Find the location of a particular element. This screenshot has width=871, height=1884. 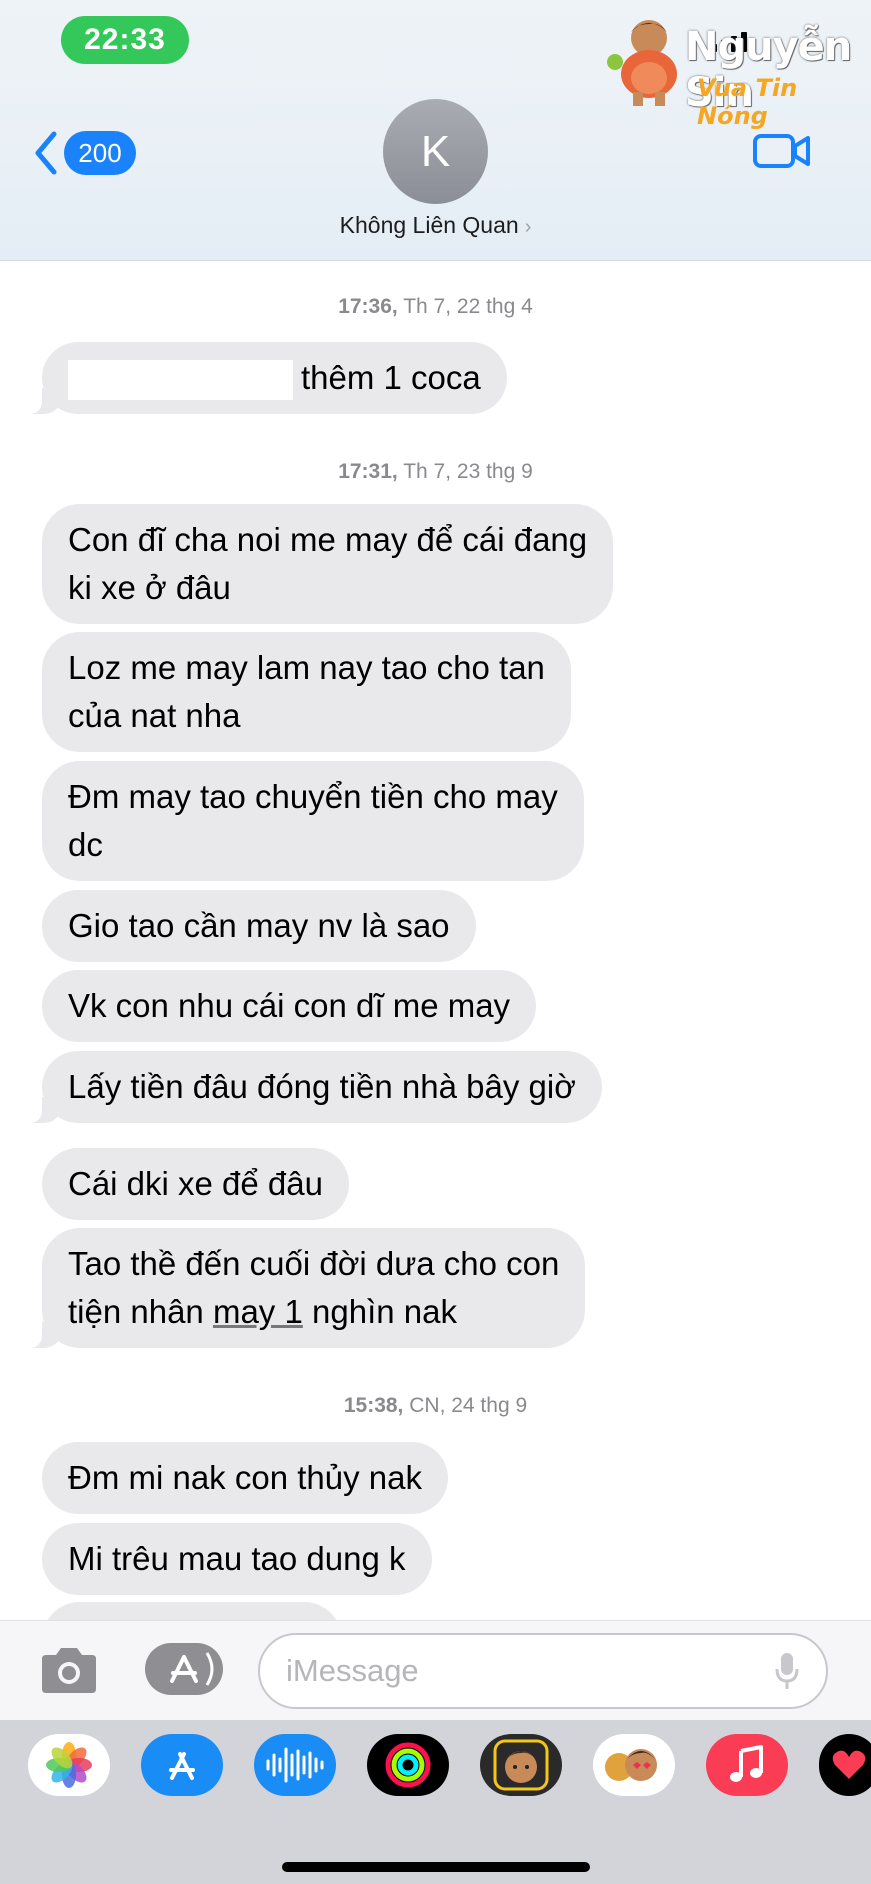

memoji-app-icon is located at coordinates (521, 1765).